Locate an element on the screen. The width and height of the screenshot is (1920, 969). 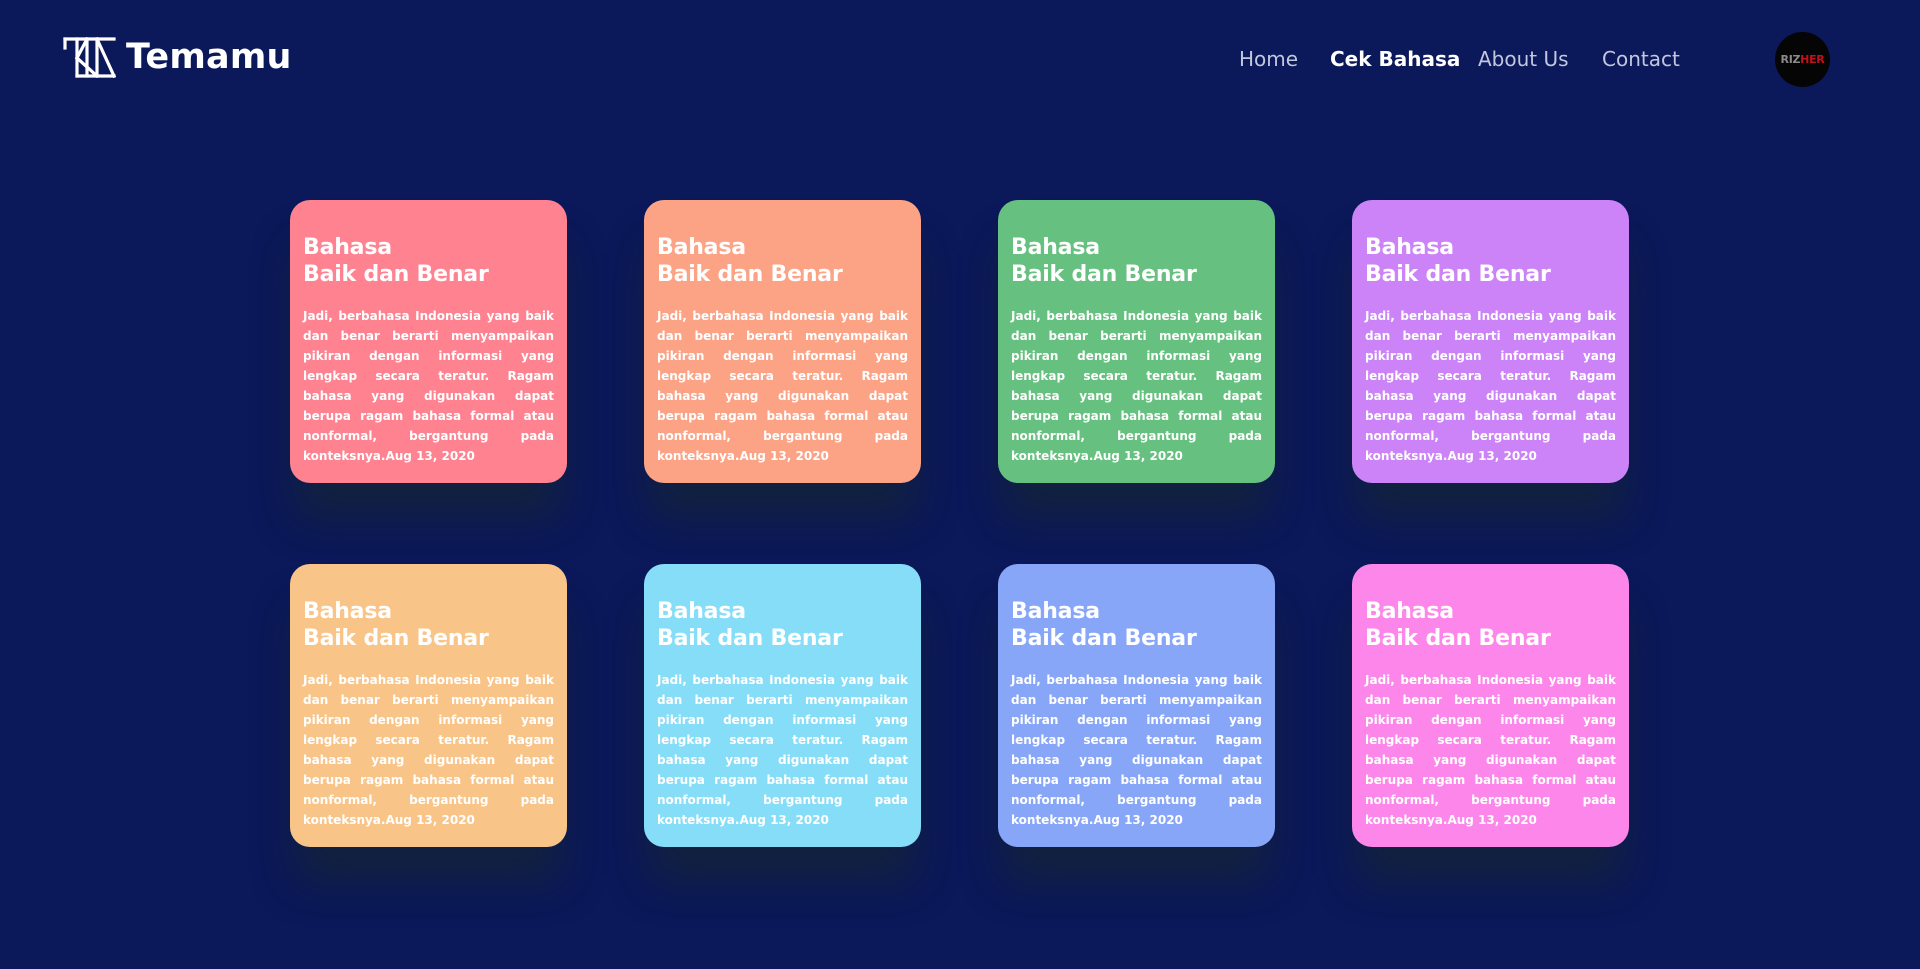
avatar-text-part2: HER is located at coordinates (1812, 59).